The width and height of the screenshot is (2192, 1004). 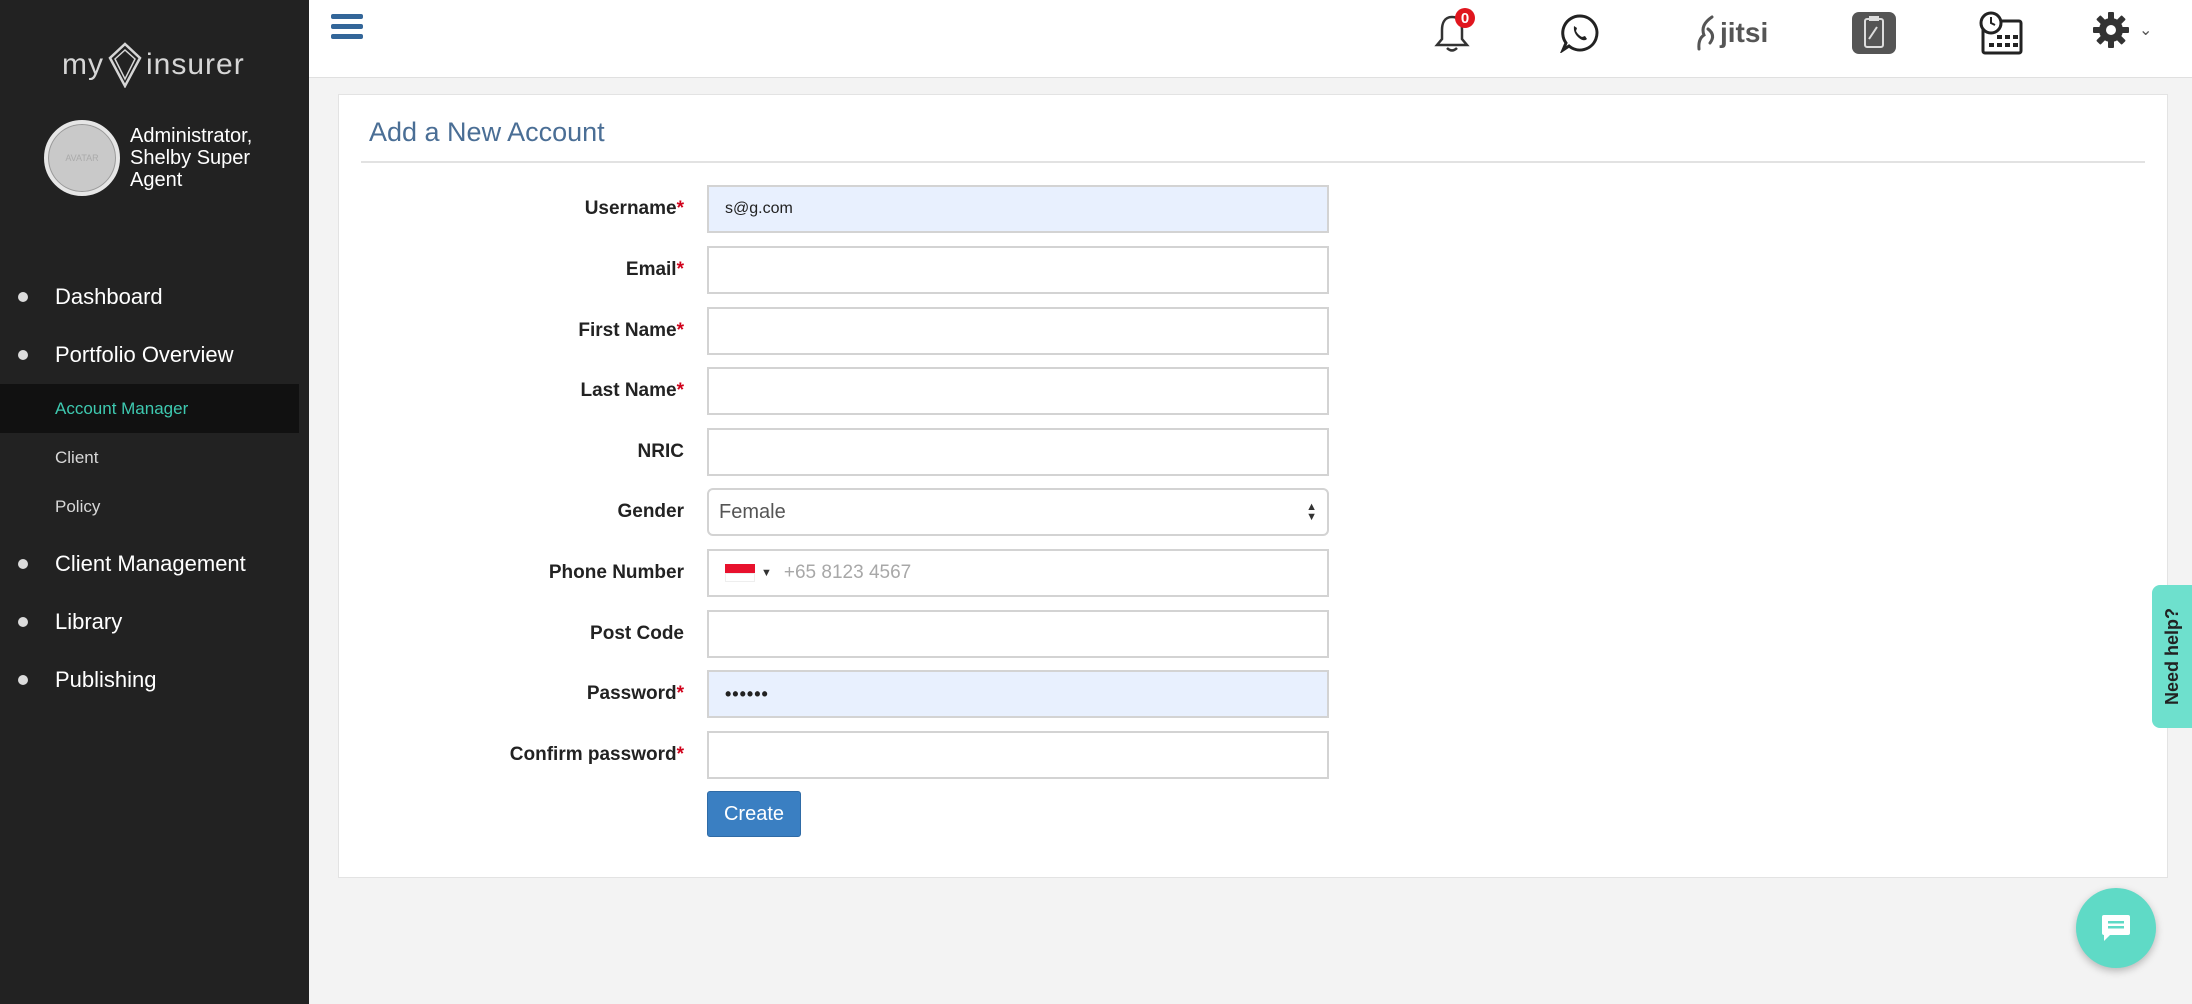 What do you see at coordinates (1018, 209) in the screenshot?
I see `username-field: s@g.com` at bounding box center [1018, 209].